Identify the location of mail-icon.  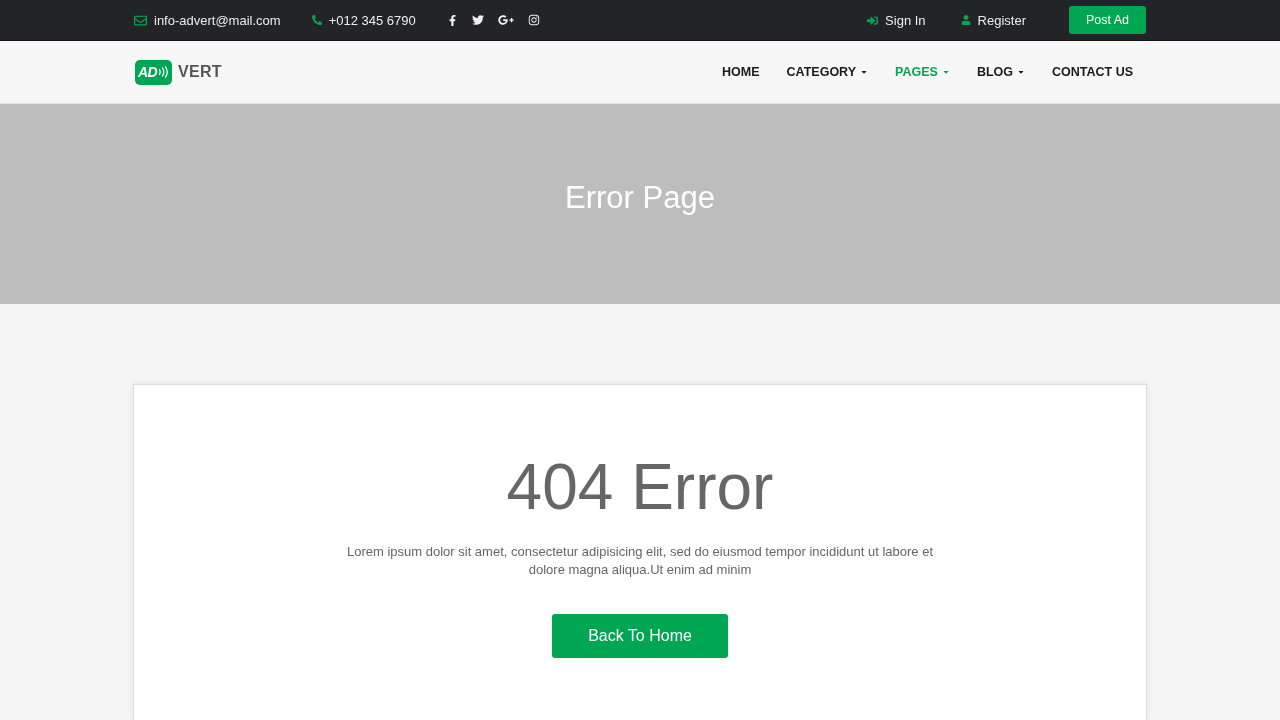
(140, 20).